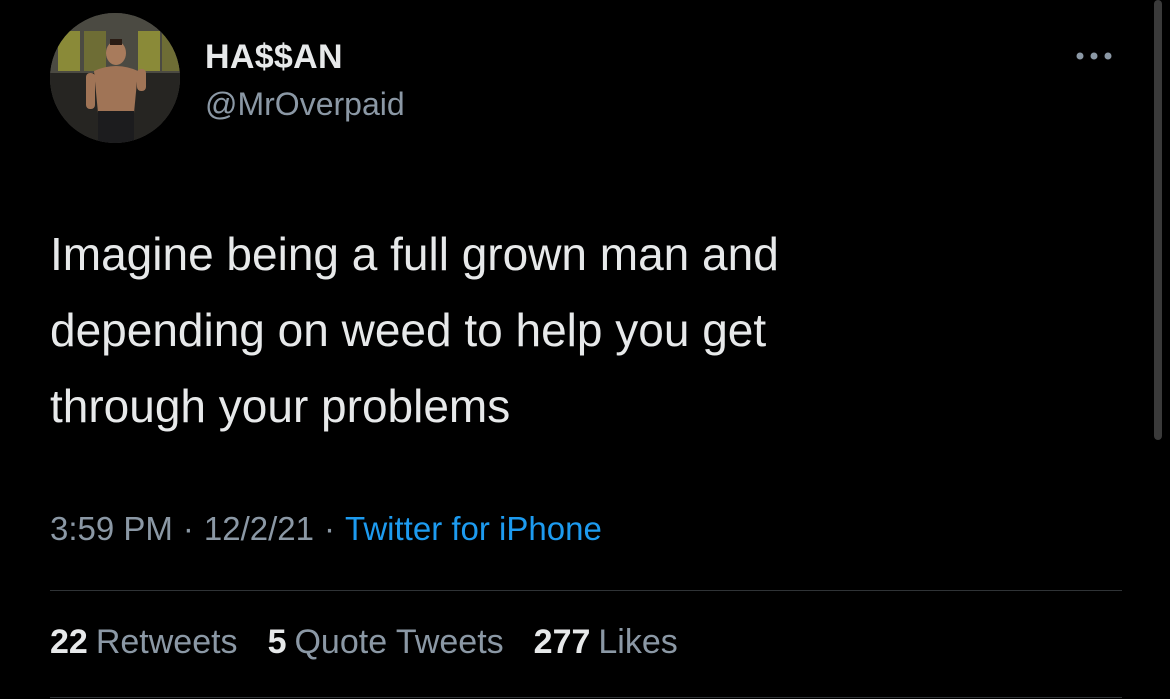 Image resolution: width=1170 pixels, height=699 pixels. I want to click on retweets-stat: 22 Retweets, so click(144, 642).